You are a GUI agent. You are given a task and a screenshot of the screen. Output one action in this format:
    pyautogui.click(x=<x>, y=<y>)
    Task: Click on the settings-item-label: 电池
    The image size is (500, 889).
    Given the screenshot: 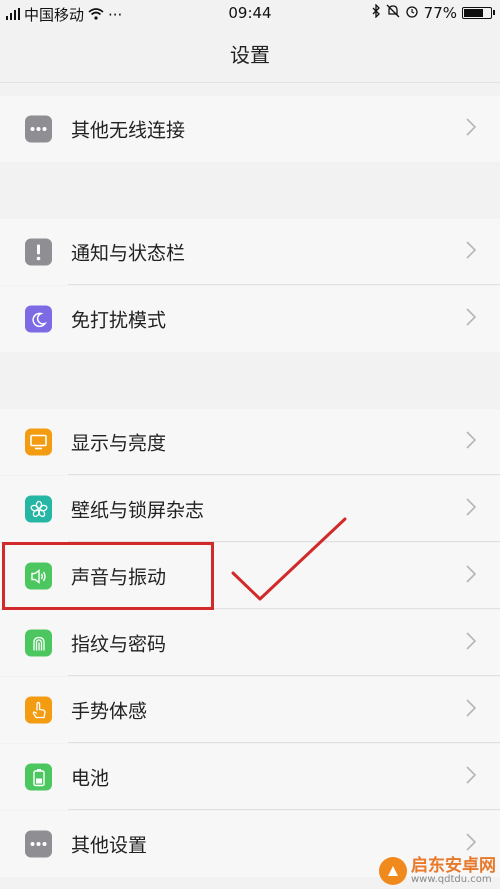 What is the action you would take?
    pyautogui.click(x=90, y=778)
    